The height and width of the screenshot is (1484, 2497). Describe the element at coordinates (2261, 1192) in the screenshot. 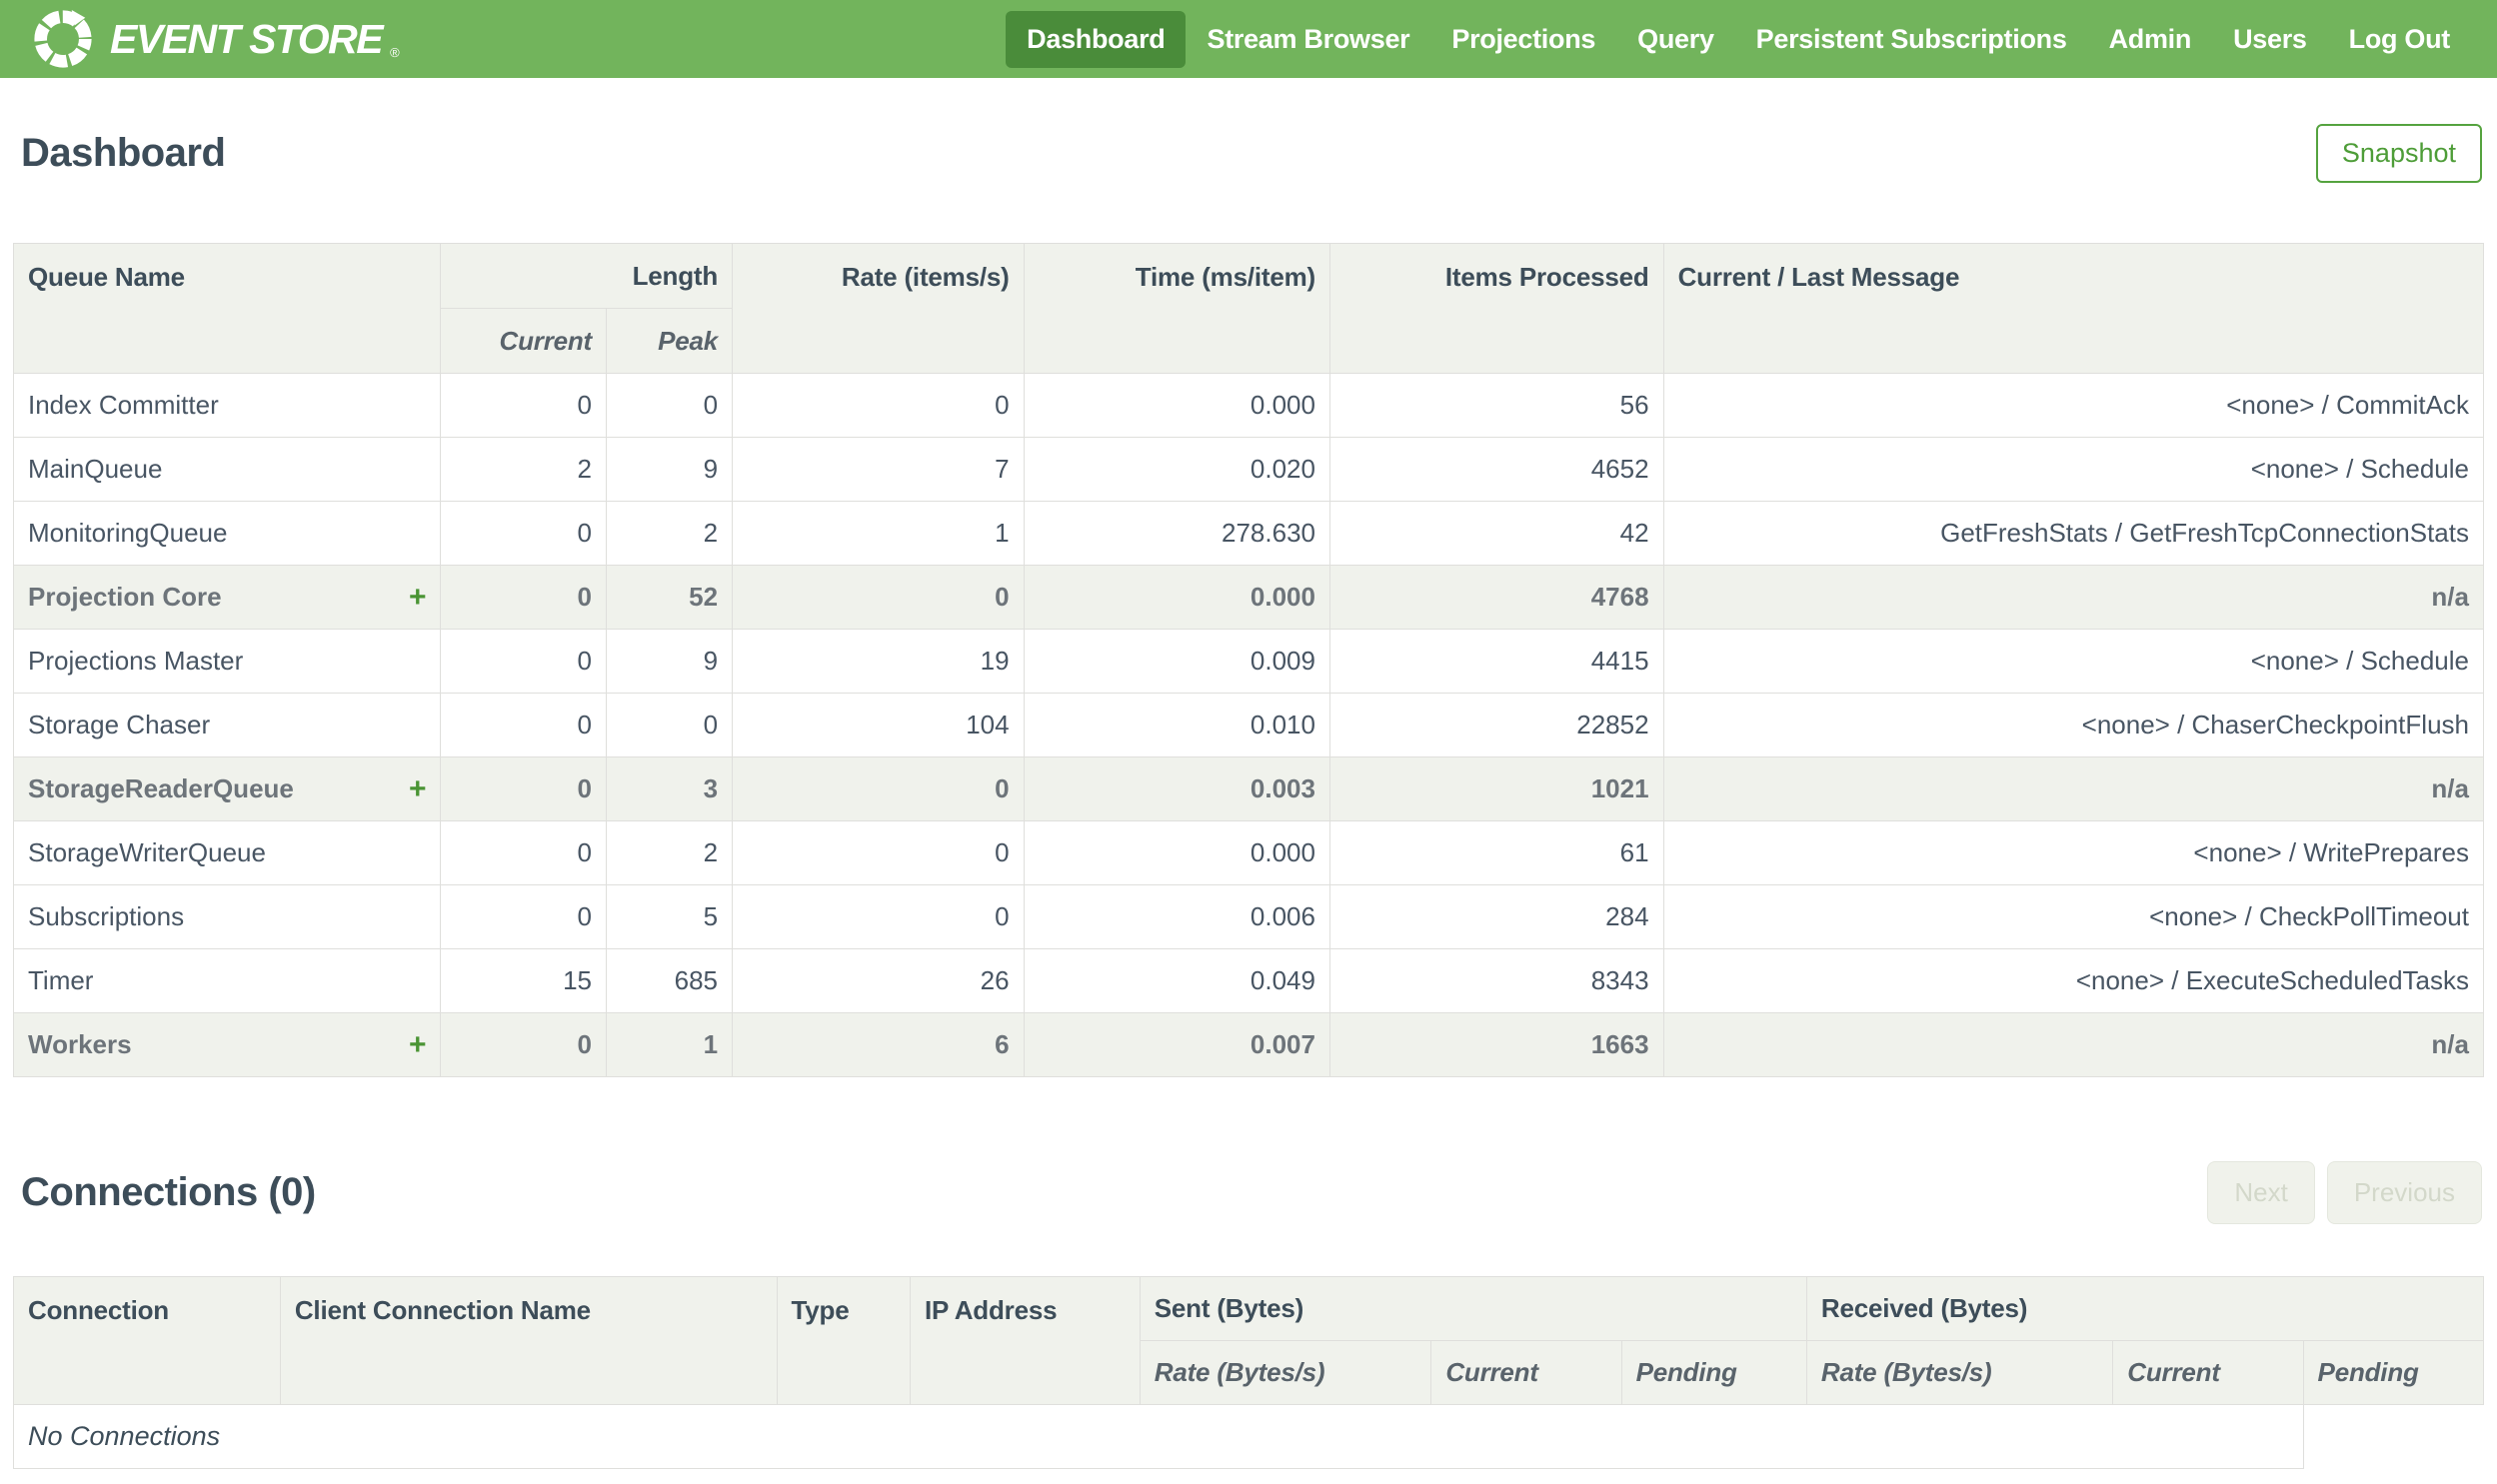

I see `next-button: Next` at that location.